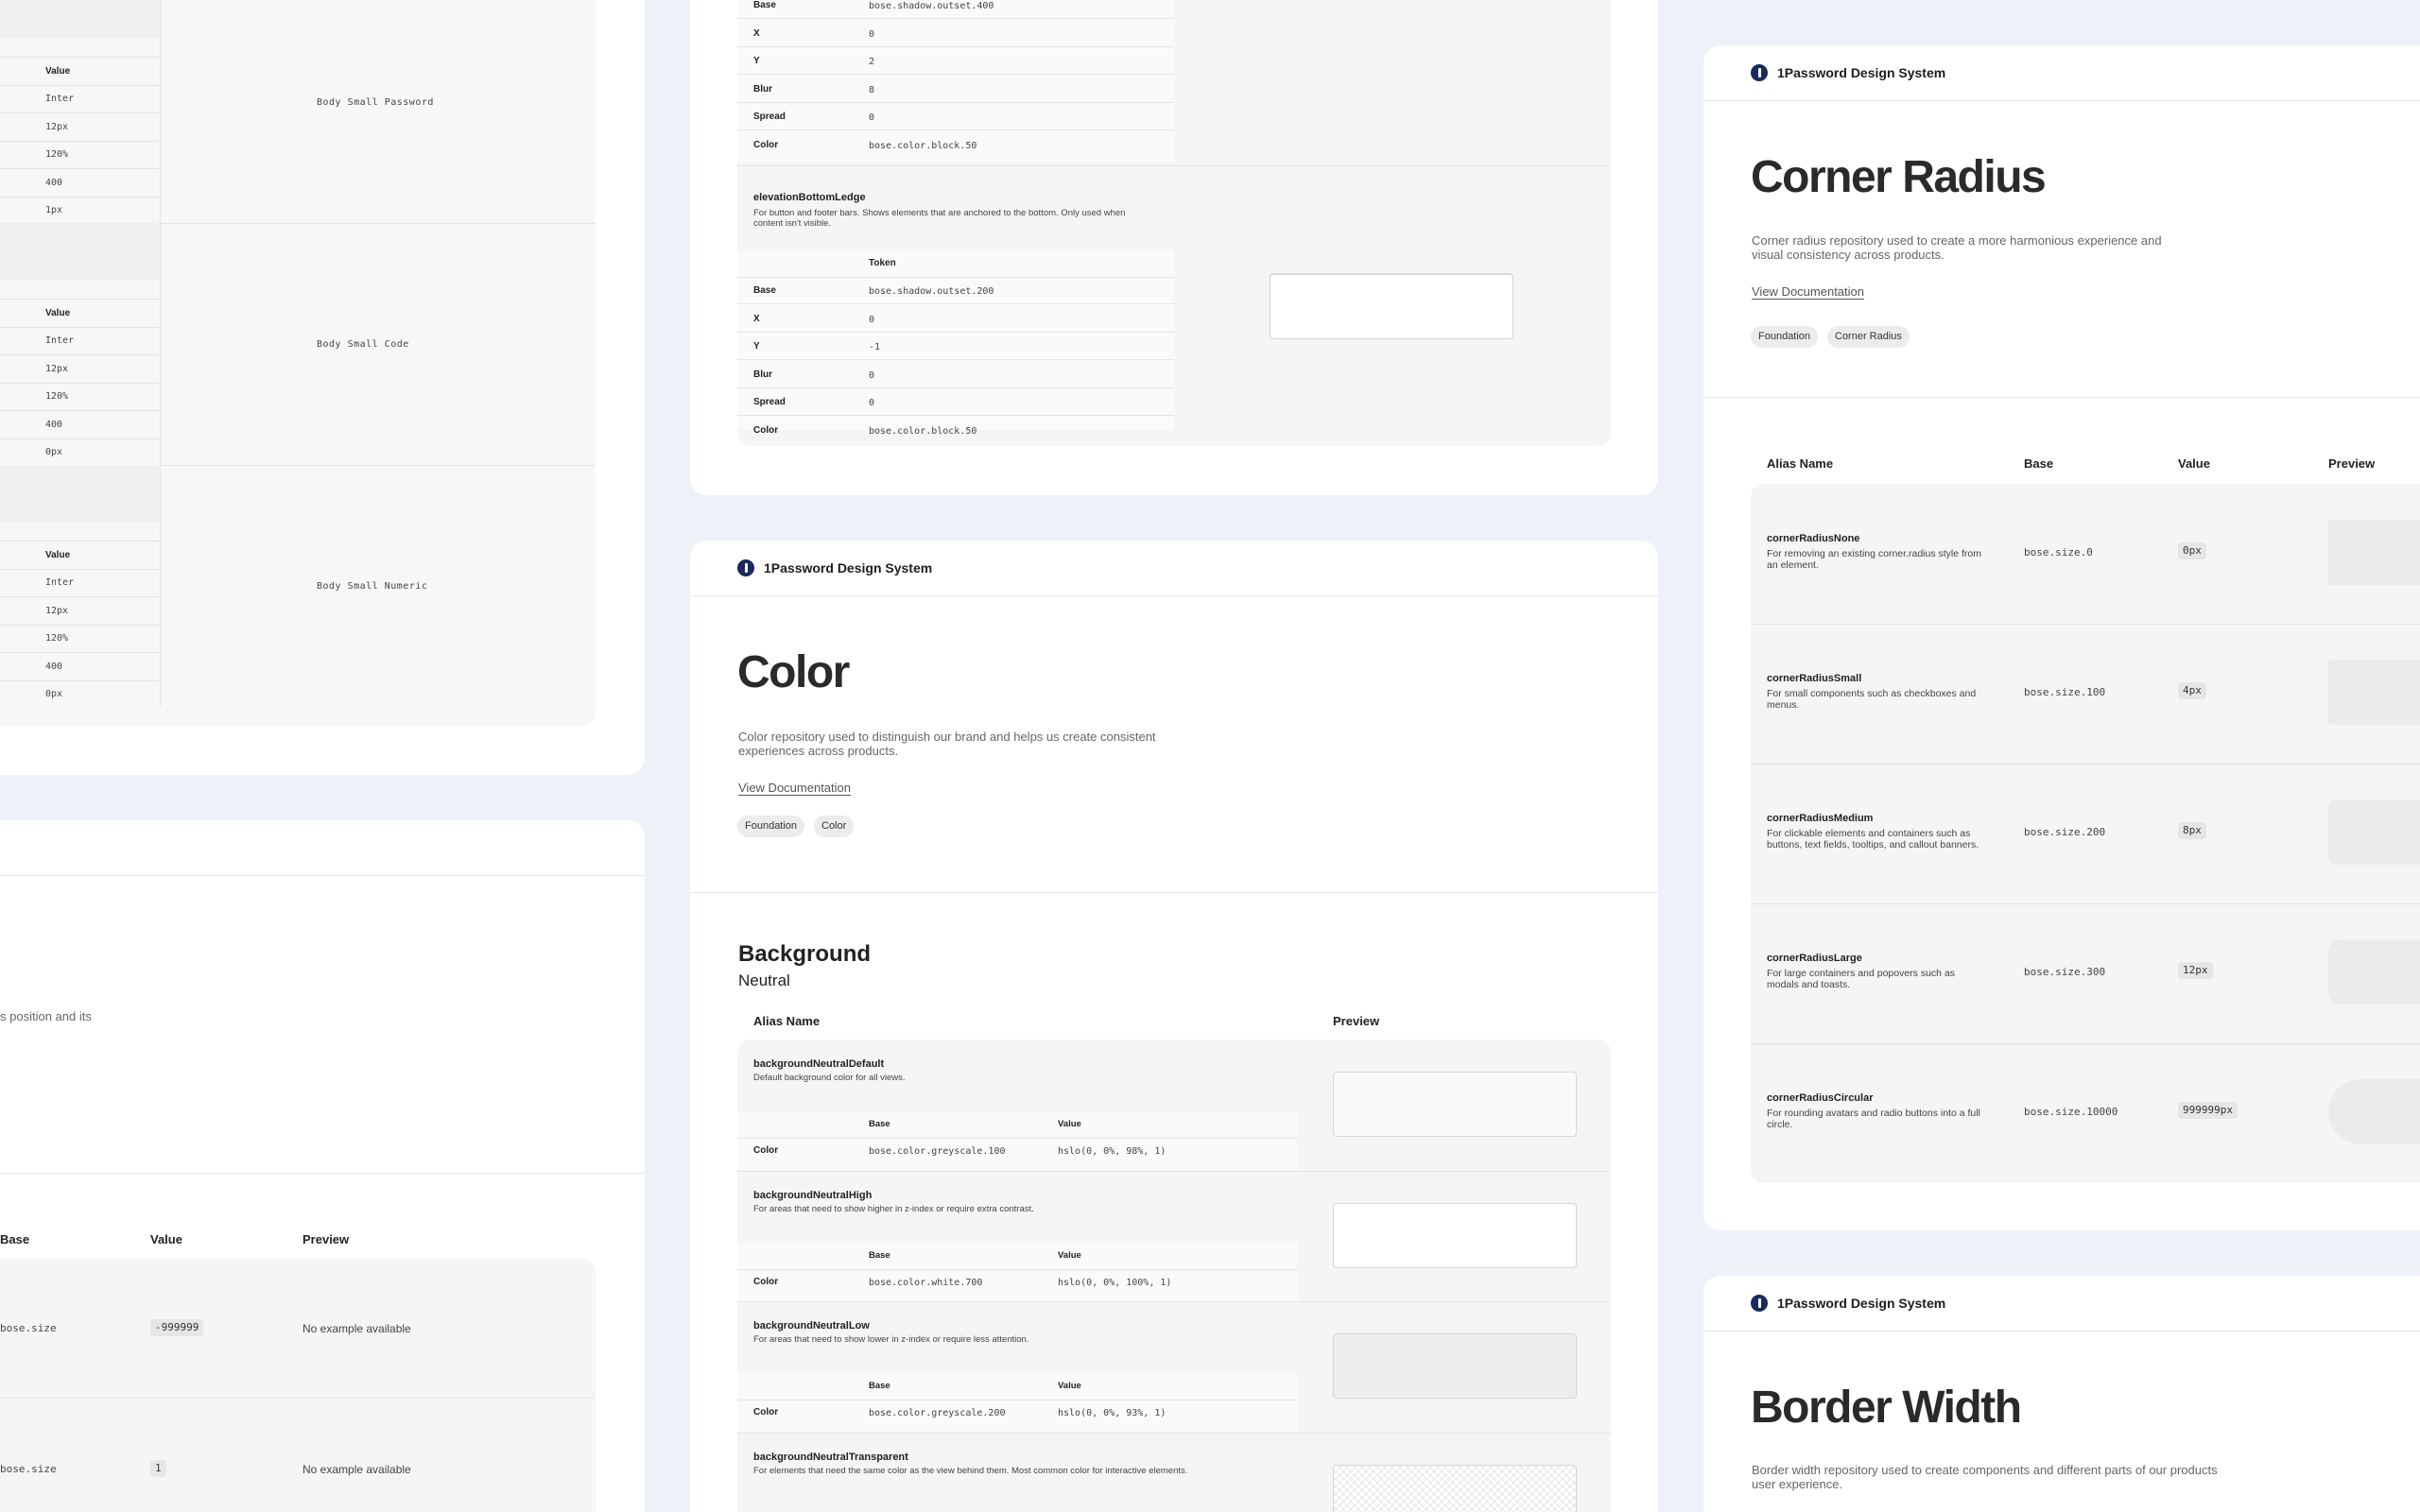 The image size is (2420, 1512). Describe the element at coordinates (2061, 1331) in the screenshot. I see `header-divider` at that location.